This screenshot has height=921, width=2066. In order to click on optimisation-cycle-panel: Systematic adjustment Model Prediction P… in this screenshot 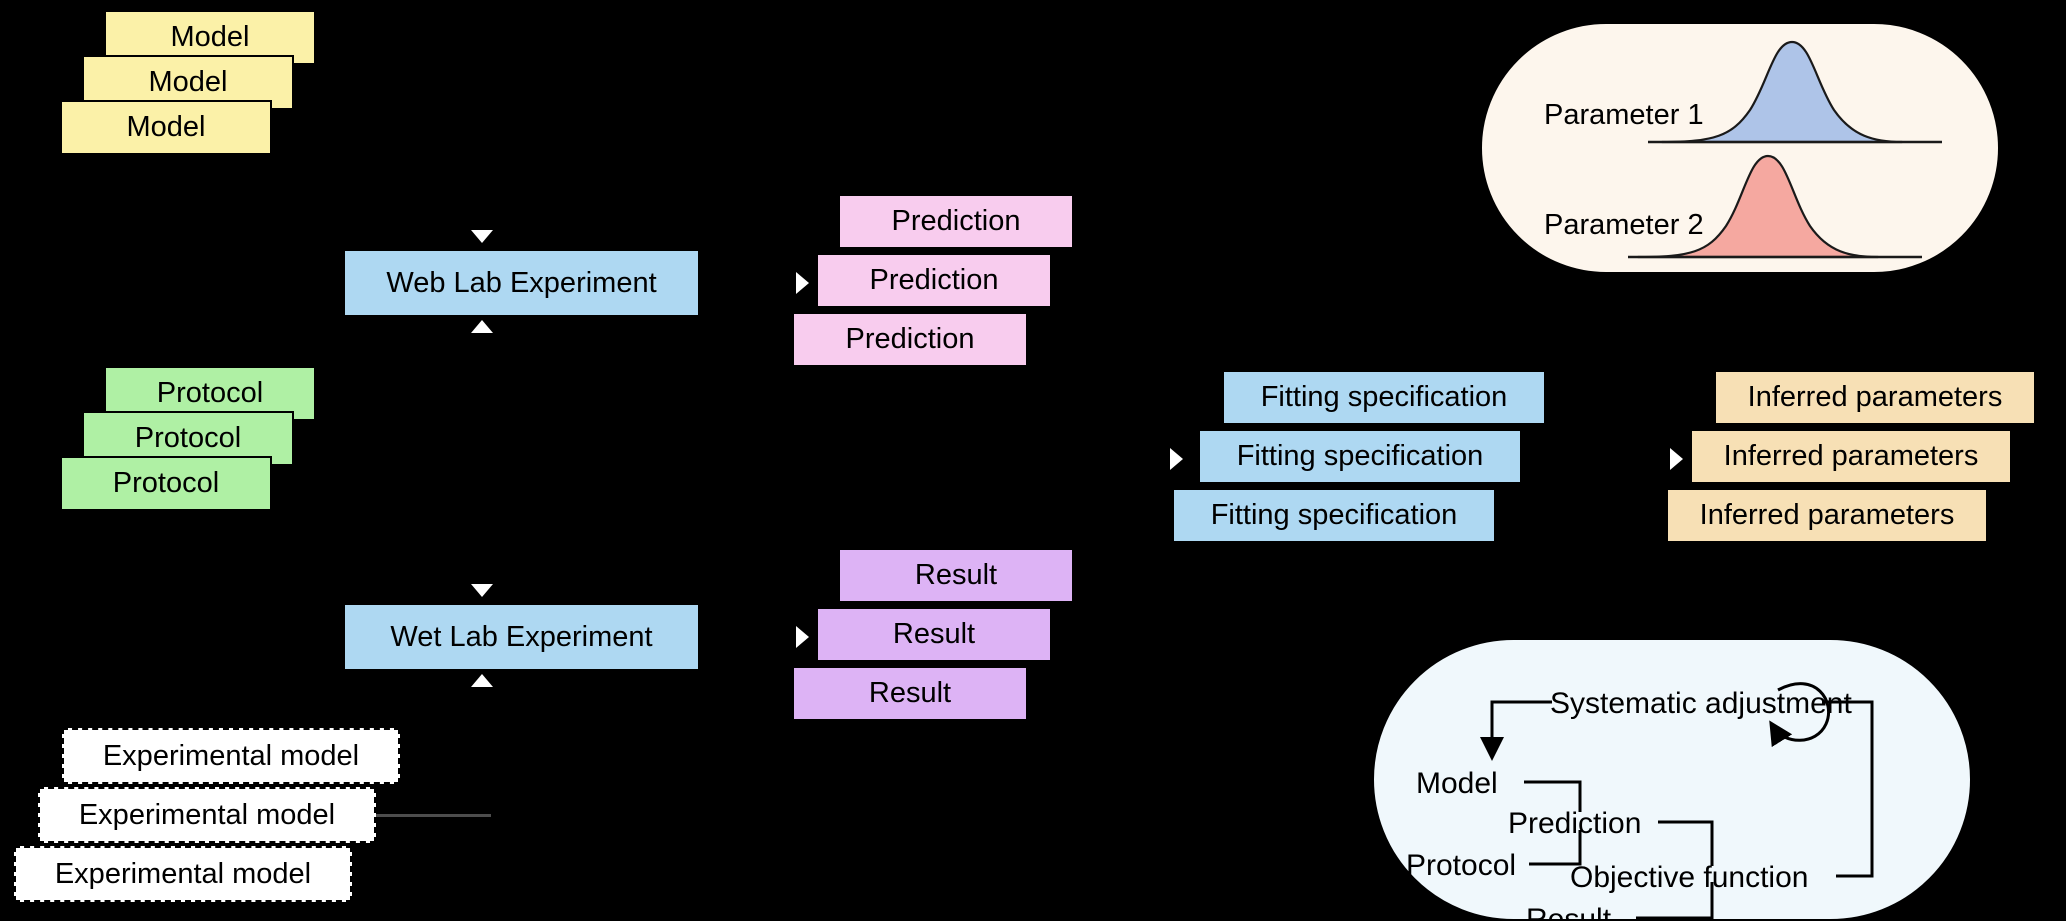, I will do `click(1672, 779)`.